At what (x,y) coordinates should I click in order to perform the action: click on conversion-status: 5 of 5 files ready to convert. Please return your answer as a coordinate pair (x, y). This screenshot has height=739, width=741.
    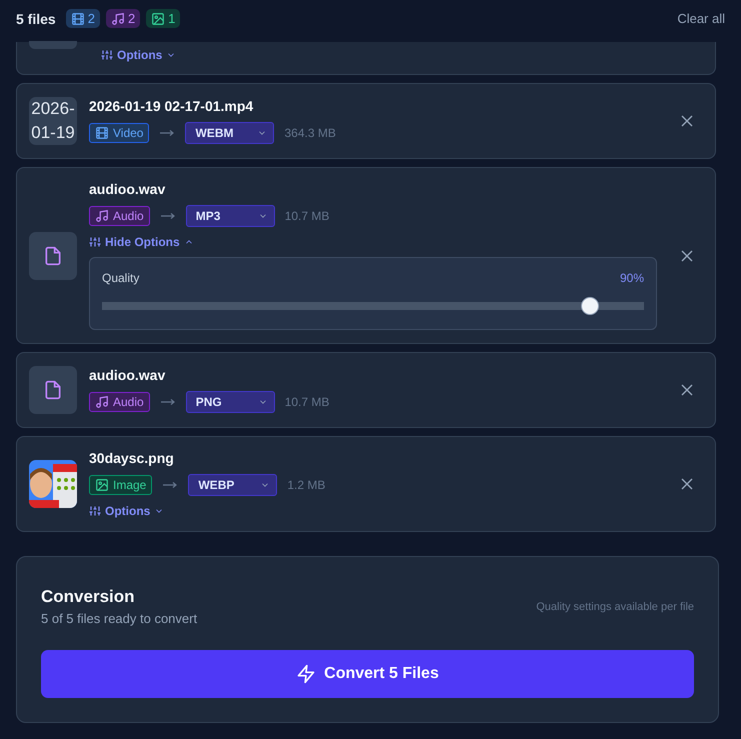
    Looking at the image, I should click on (119, 618).